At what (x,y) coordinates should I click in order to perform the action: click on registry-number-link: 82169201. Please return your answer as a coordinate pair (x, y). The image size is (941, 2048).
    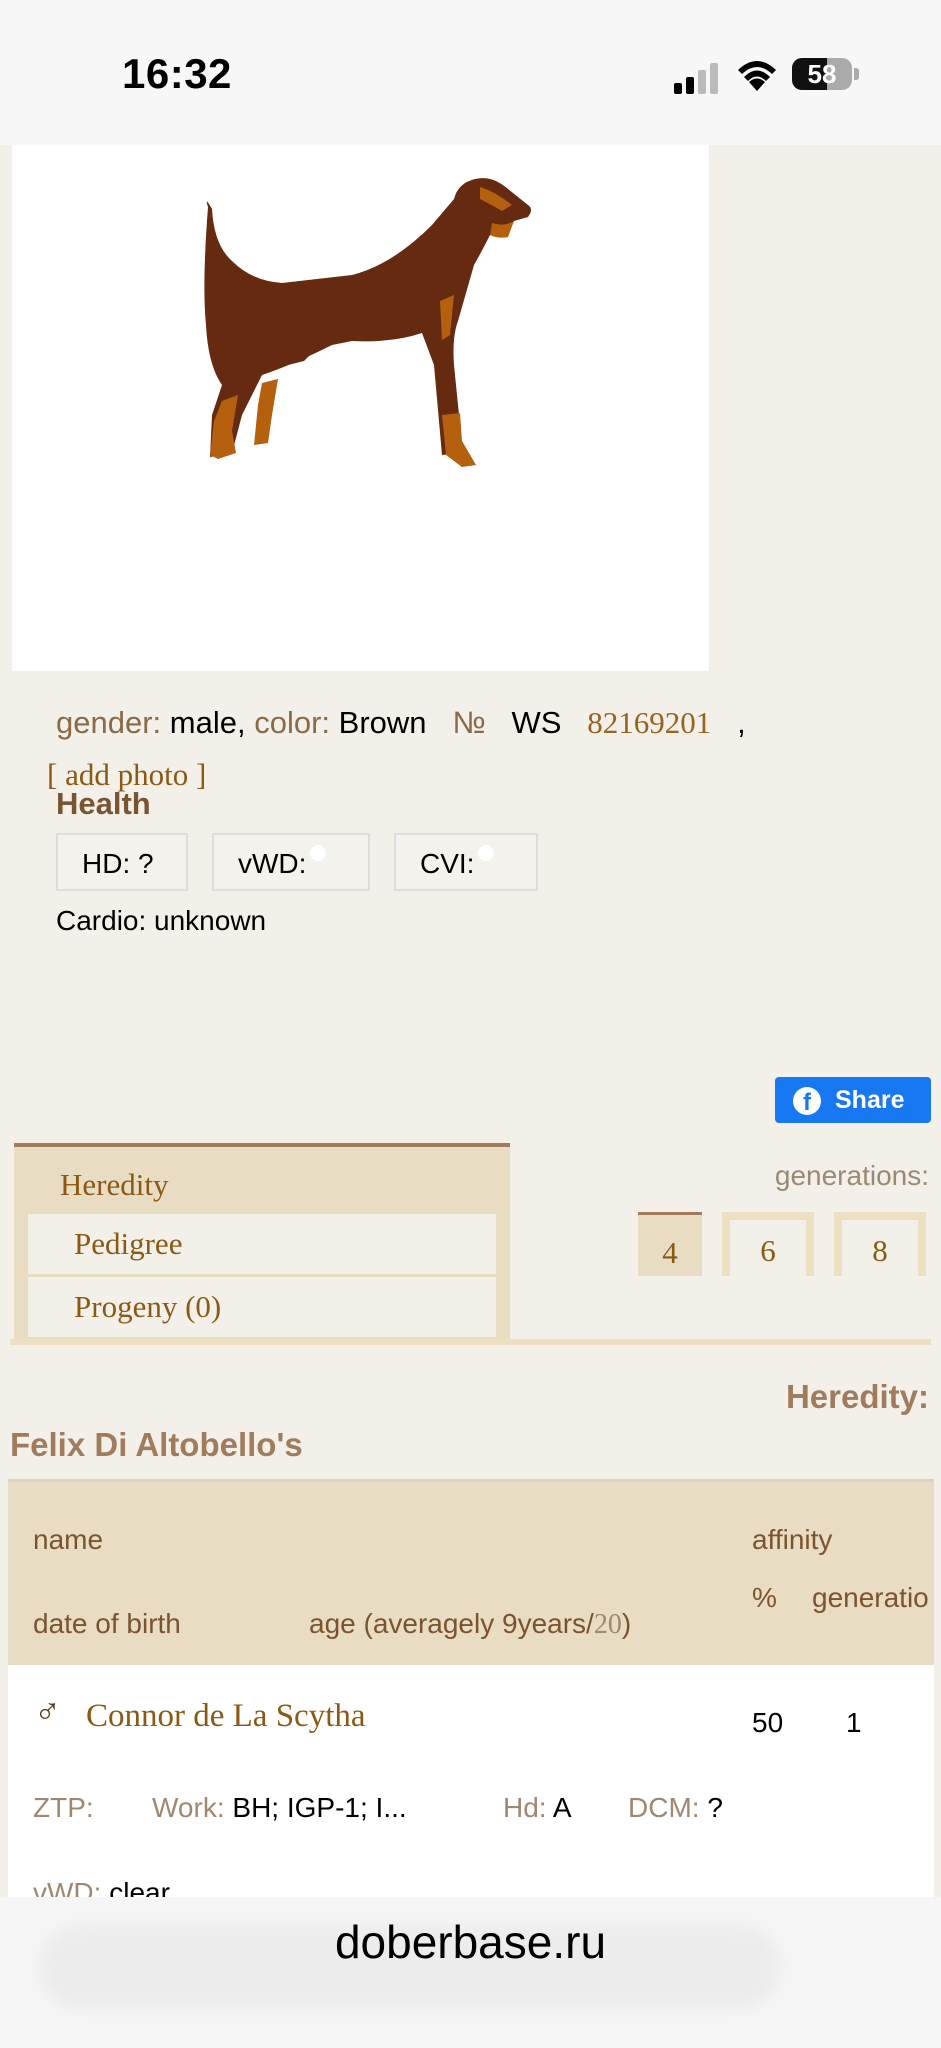
    Looking at the image, I should click on (649, 722).